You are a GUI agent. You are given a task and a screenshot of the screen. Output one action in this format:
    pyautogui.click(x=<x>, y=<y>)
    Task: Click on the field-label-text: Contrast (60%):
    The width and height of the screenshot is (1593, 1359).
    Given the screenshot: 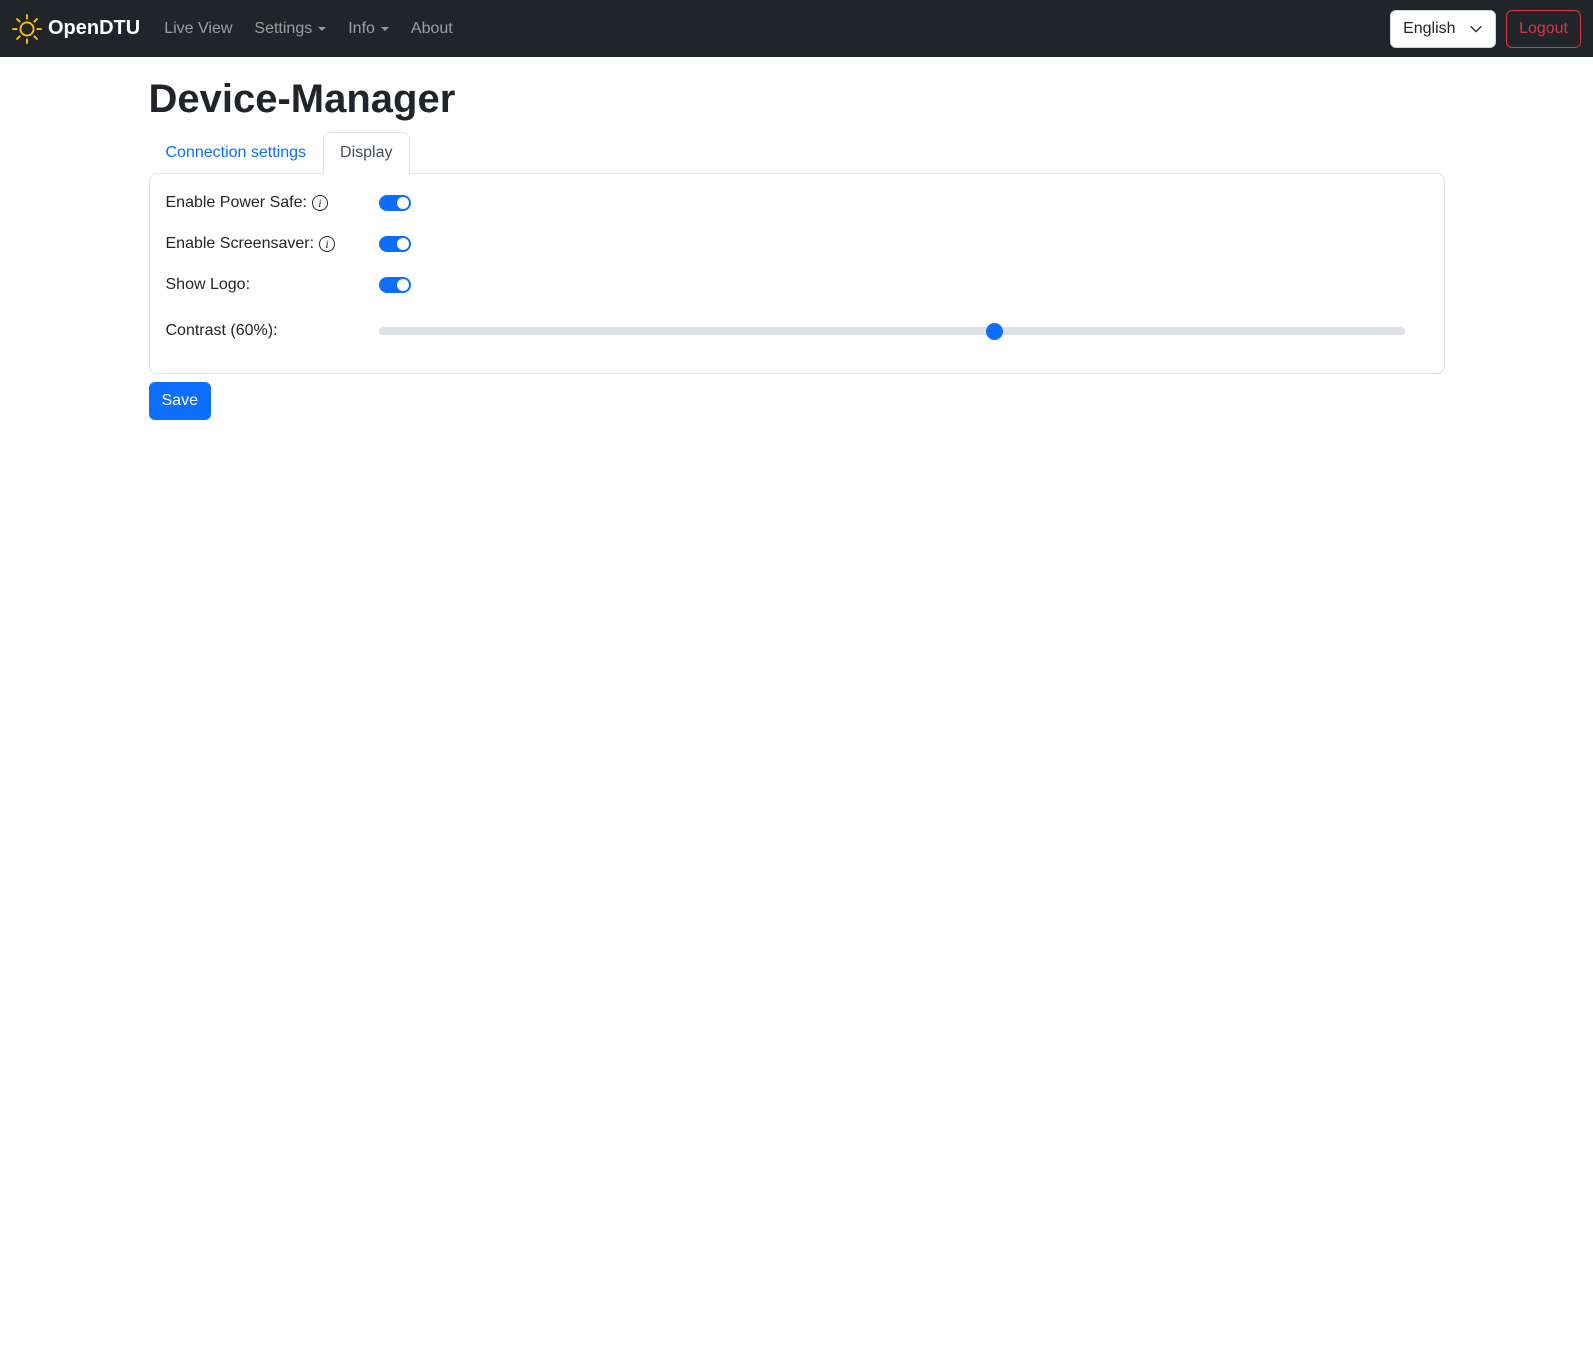 What is the action you would take?
    pyautogui.click(x=221, y=330)
    